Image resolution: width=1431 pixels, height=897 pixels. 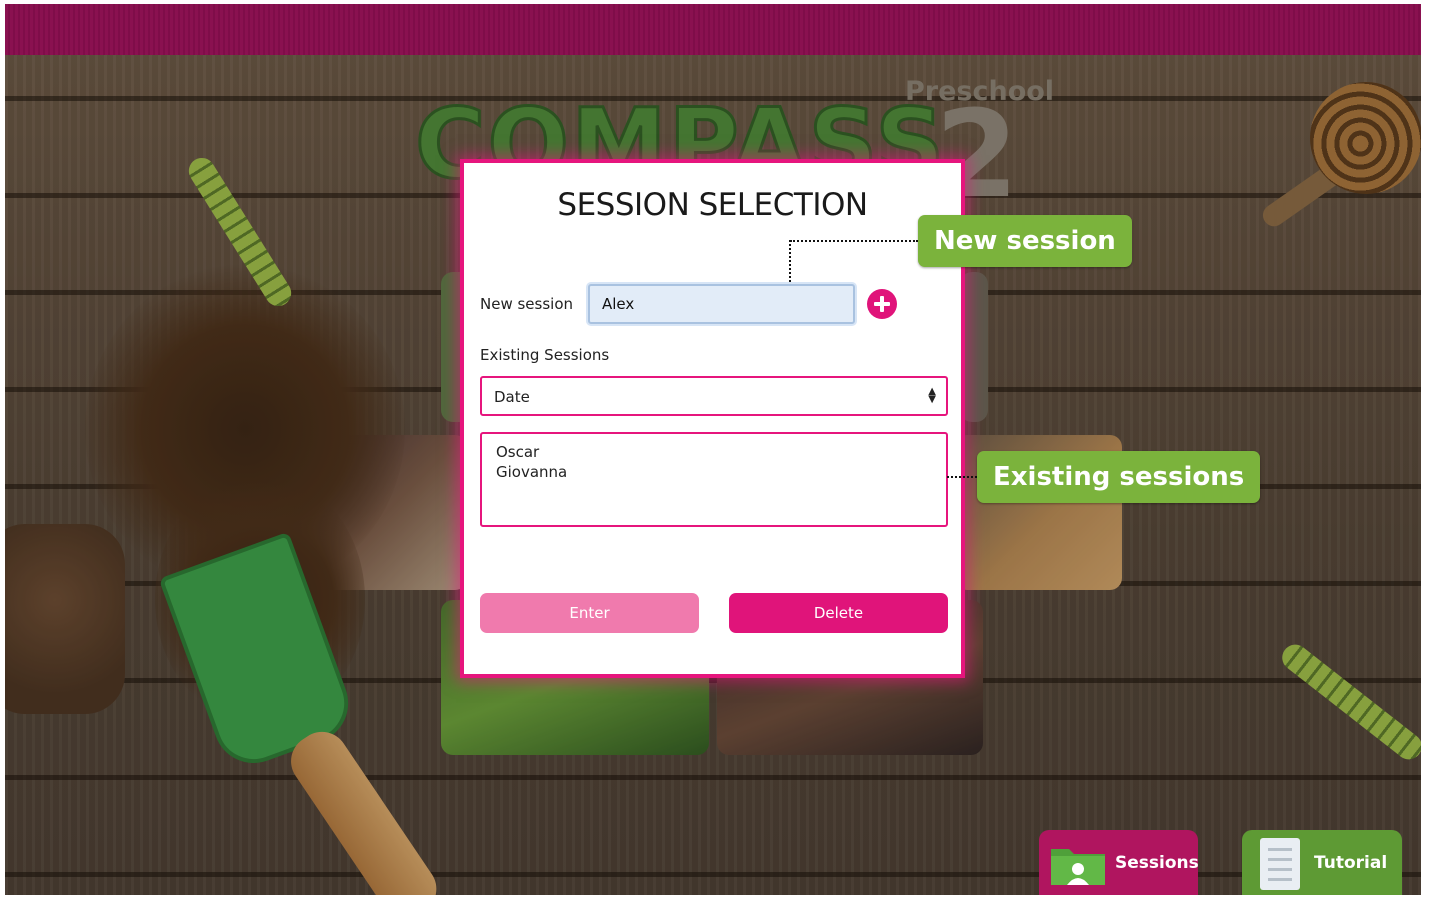 What do you see at coordinates (882, 304) in the screenshot?
I see `add-session-button` at bounding box center [882, 304].